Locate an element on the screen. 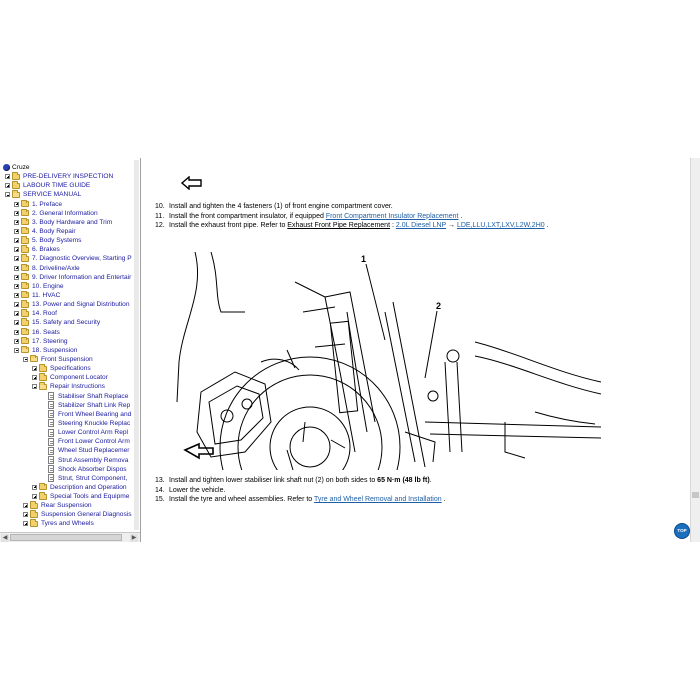 This screenshot has width=700, height=700. tree-item: 17. Steering is located at coordinates (67, 341).